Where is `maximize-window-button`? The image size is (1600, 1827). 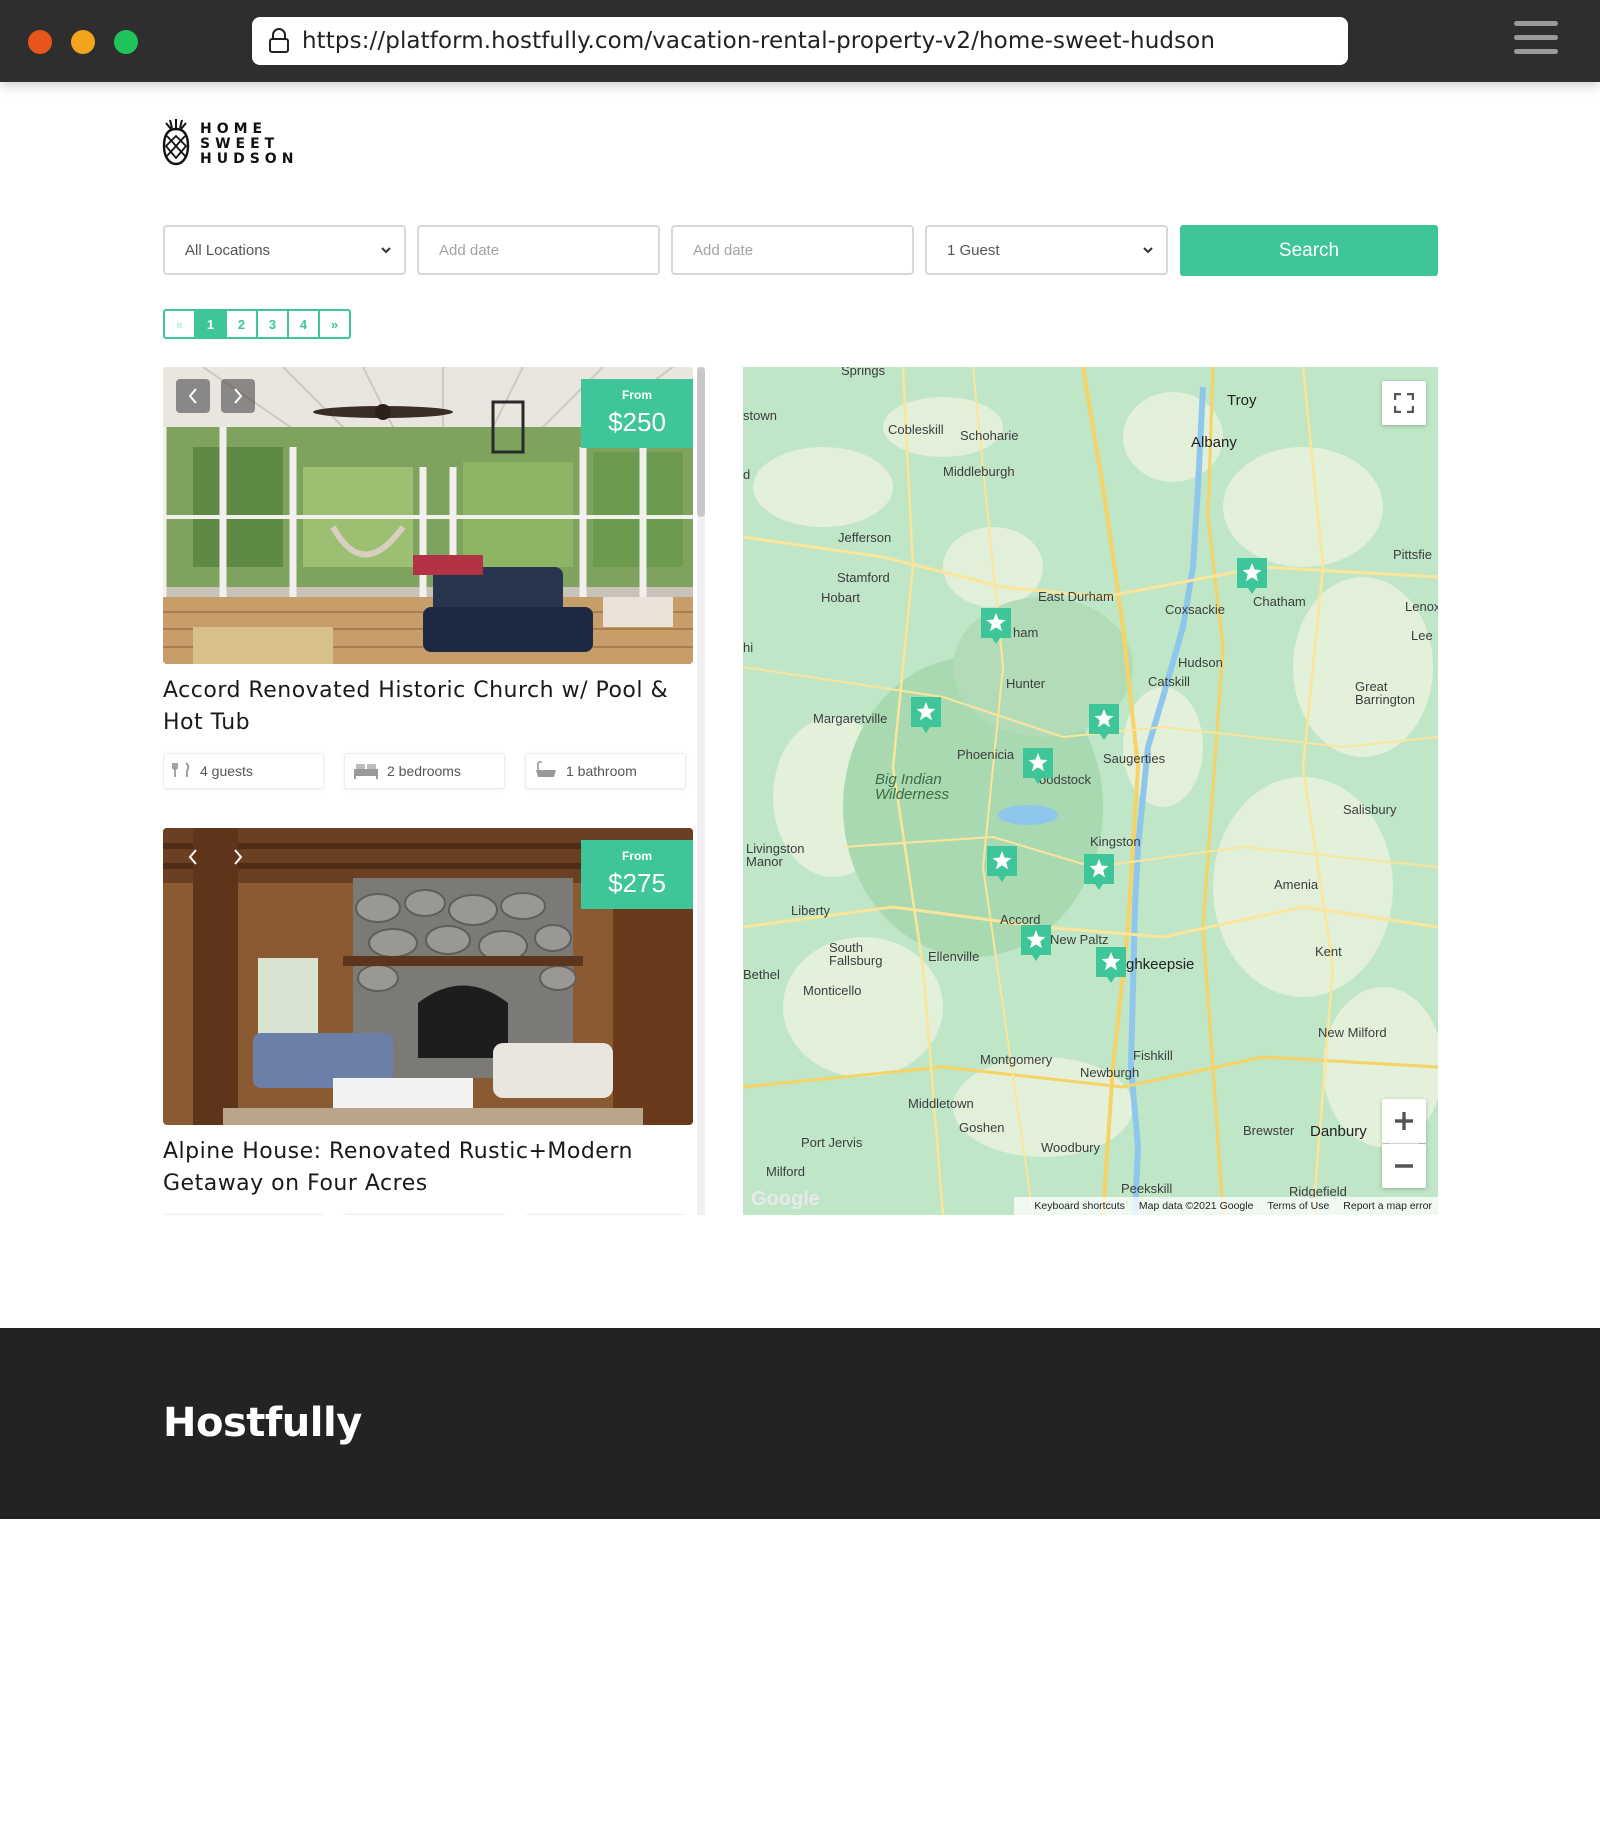 maximize-window-button is located at coordinates (126, 42).